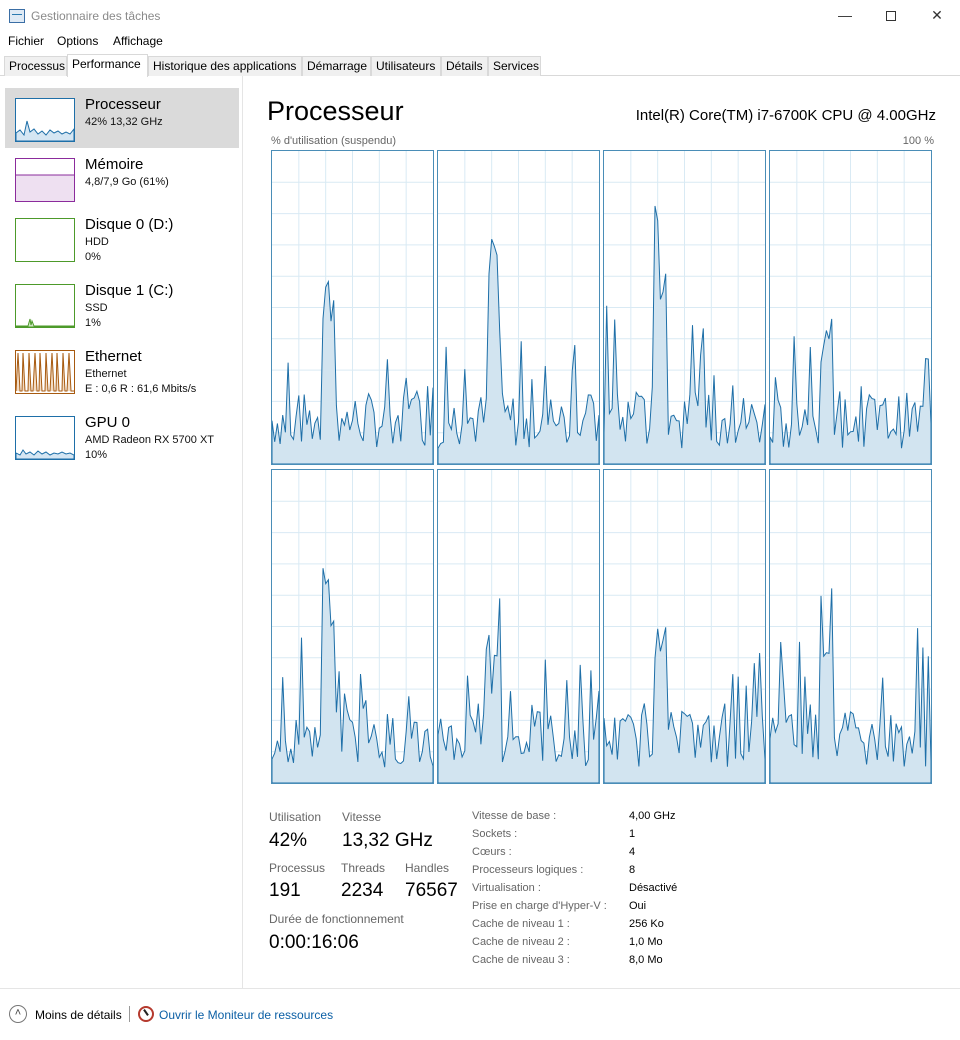 Image resolution: width=960 pixels, height=1040 pixels. I want to click on maximize-button, so click(891, 16).